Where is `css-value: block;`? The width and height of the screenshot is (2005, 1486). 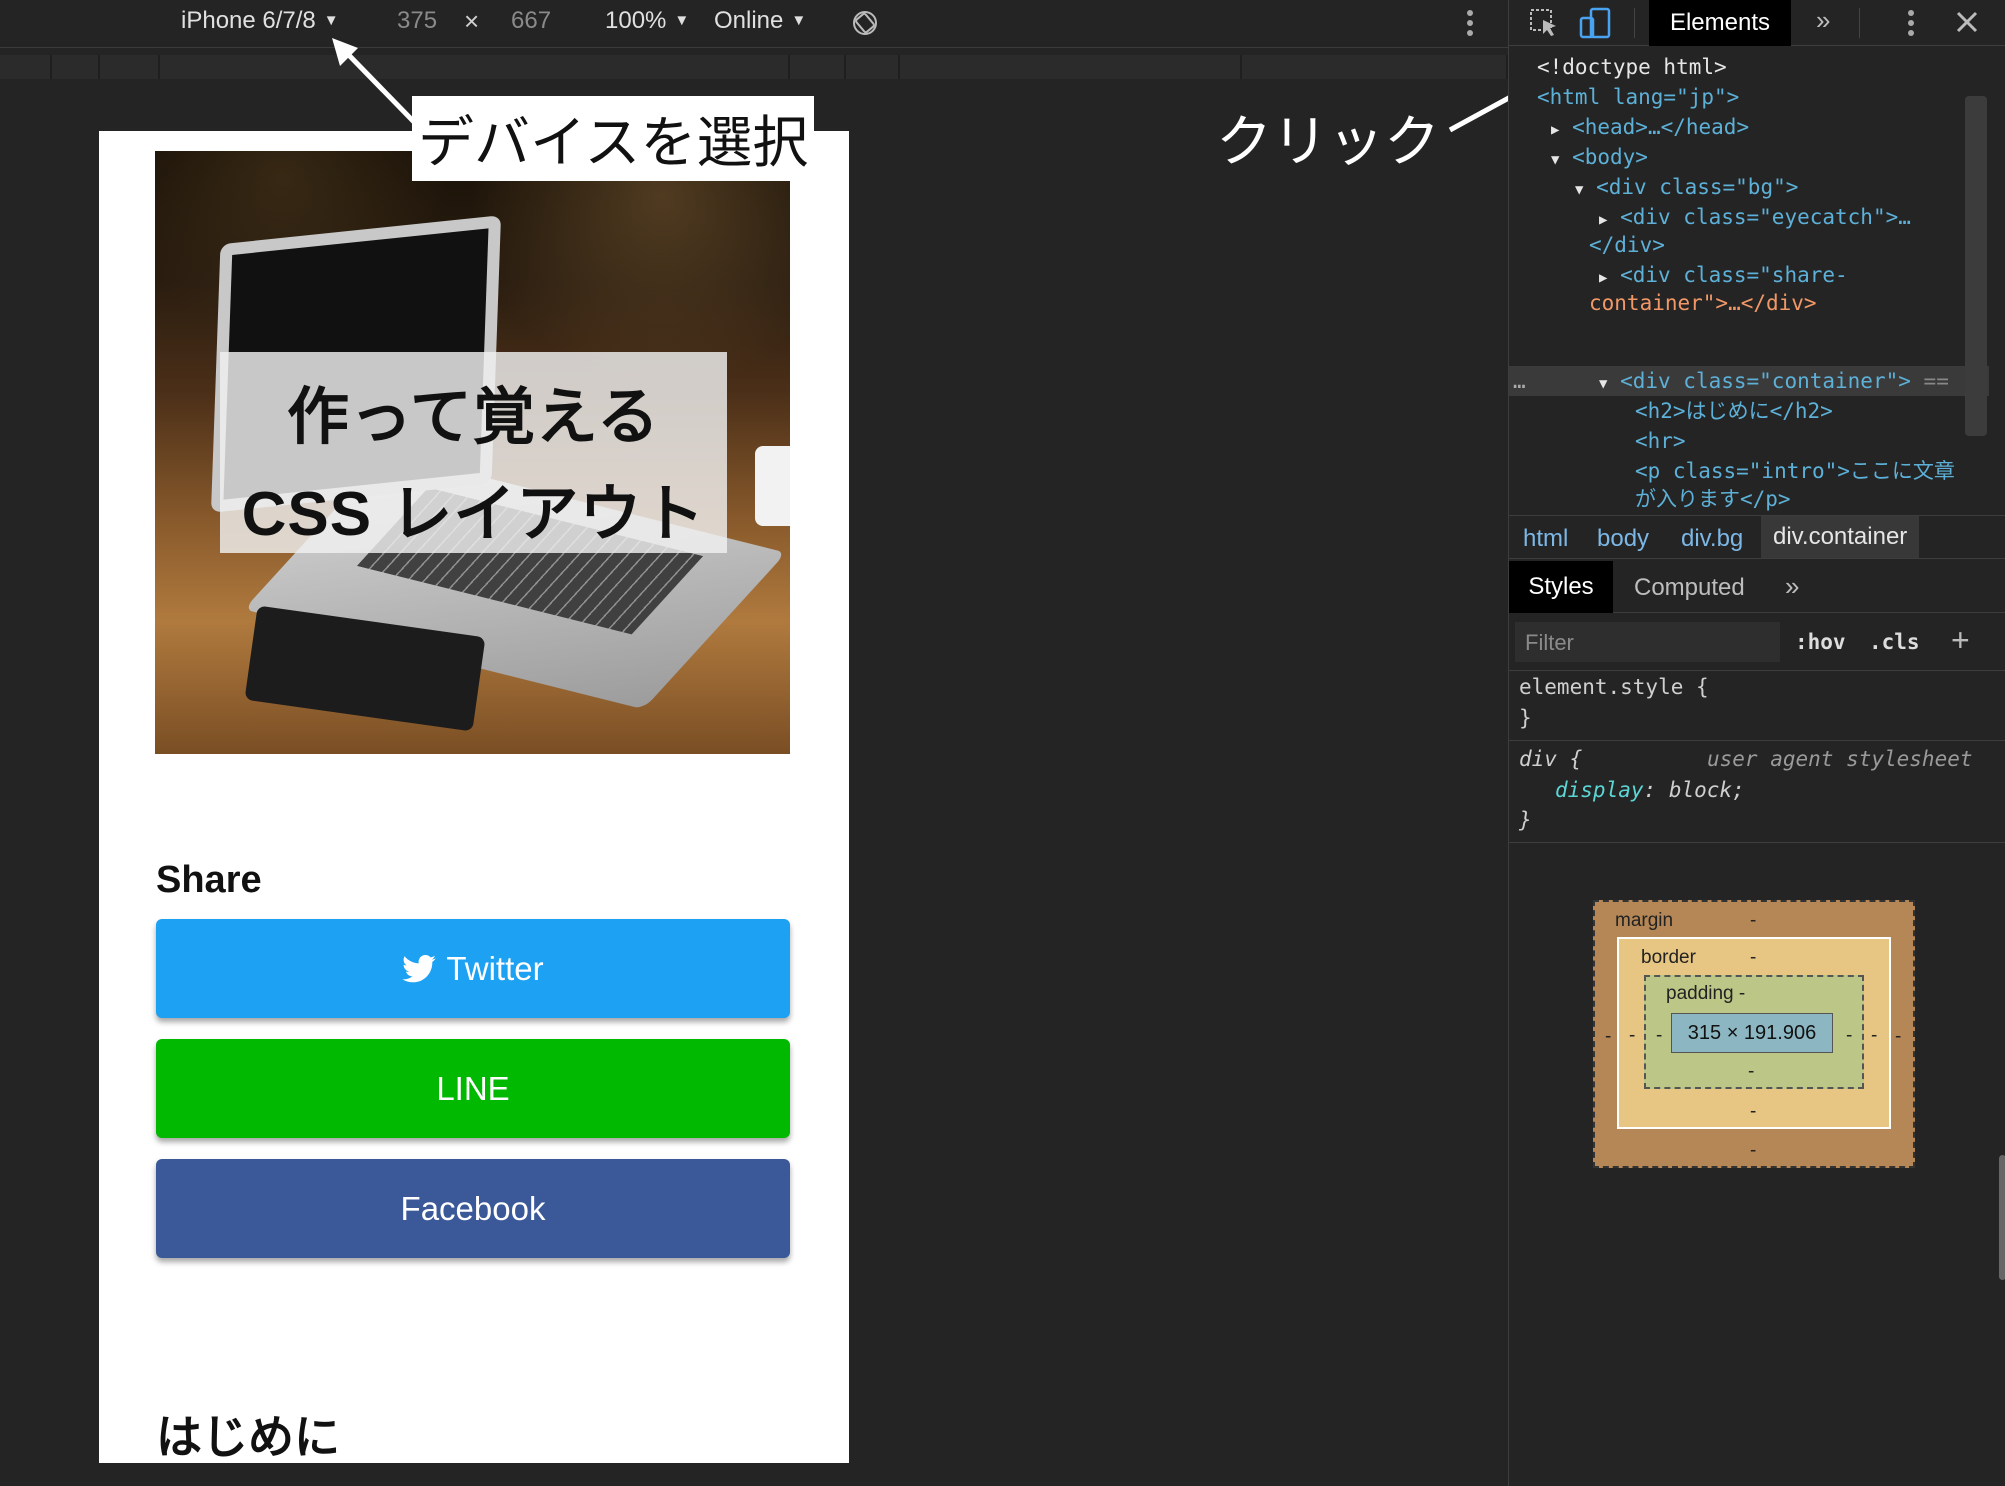 css-value: block; is located at coordinates (1707, 790).